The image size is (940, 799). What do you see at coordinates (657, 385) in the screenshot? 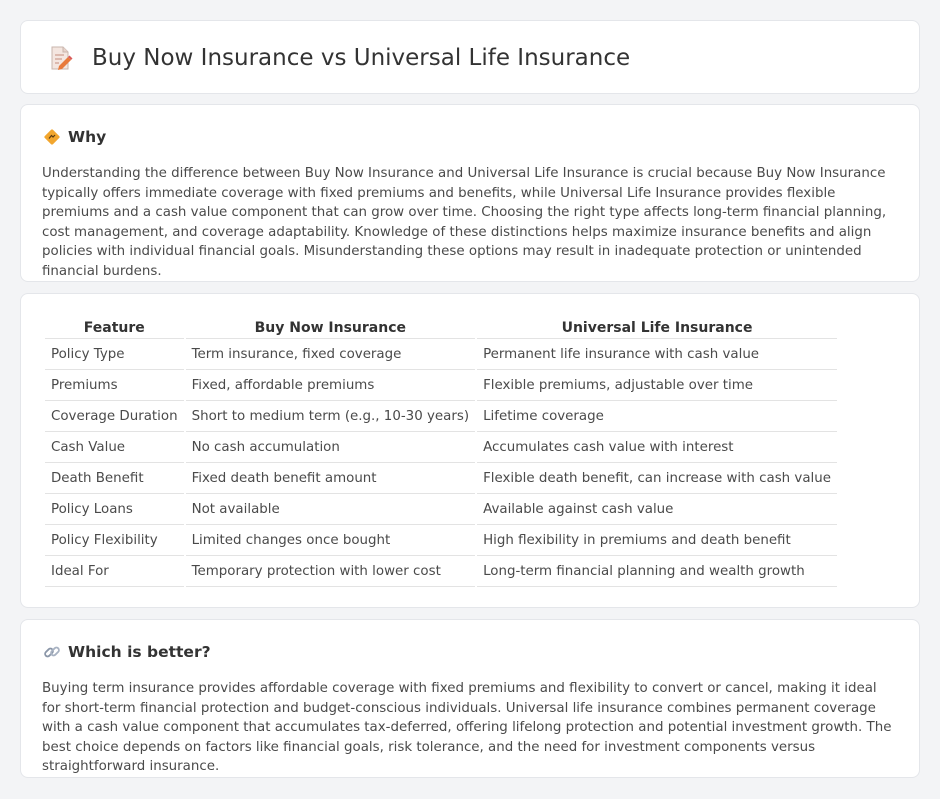
I see `cell-universal-life: Flexible premiums, adjustable over time` at bounding box center [657, 385].